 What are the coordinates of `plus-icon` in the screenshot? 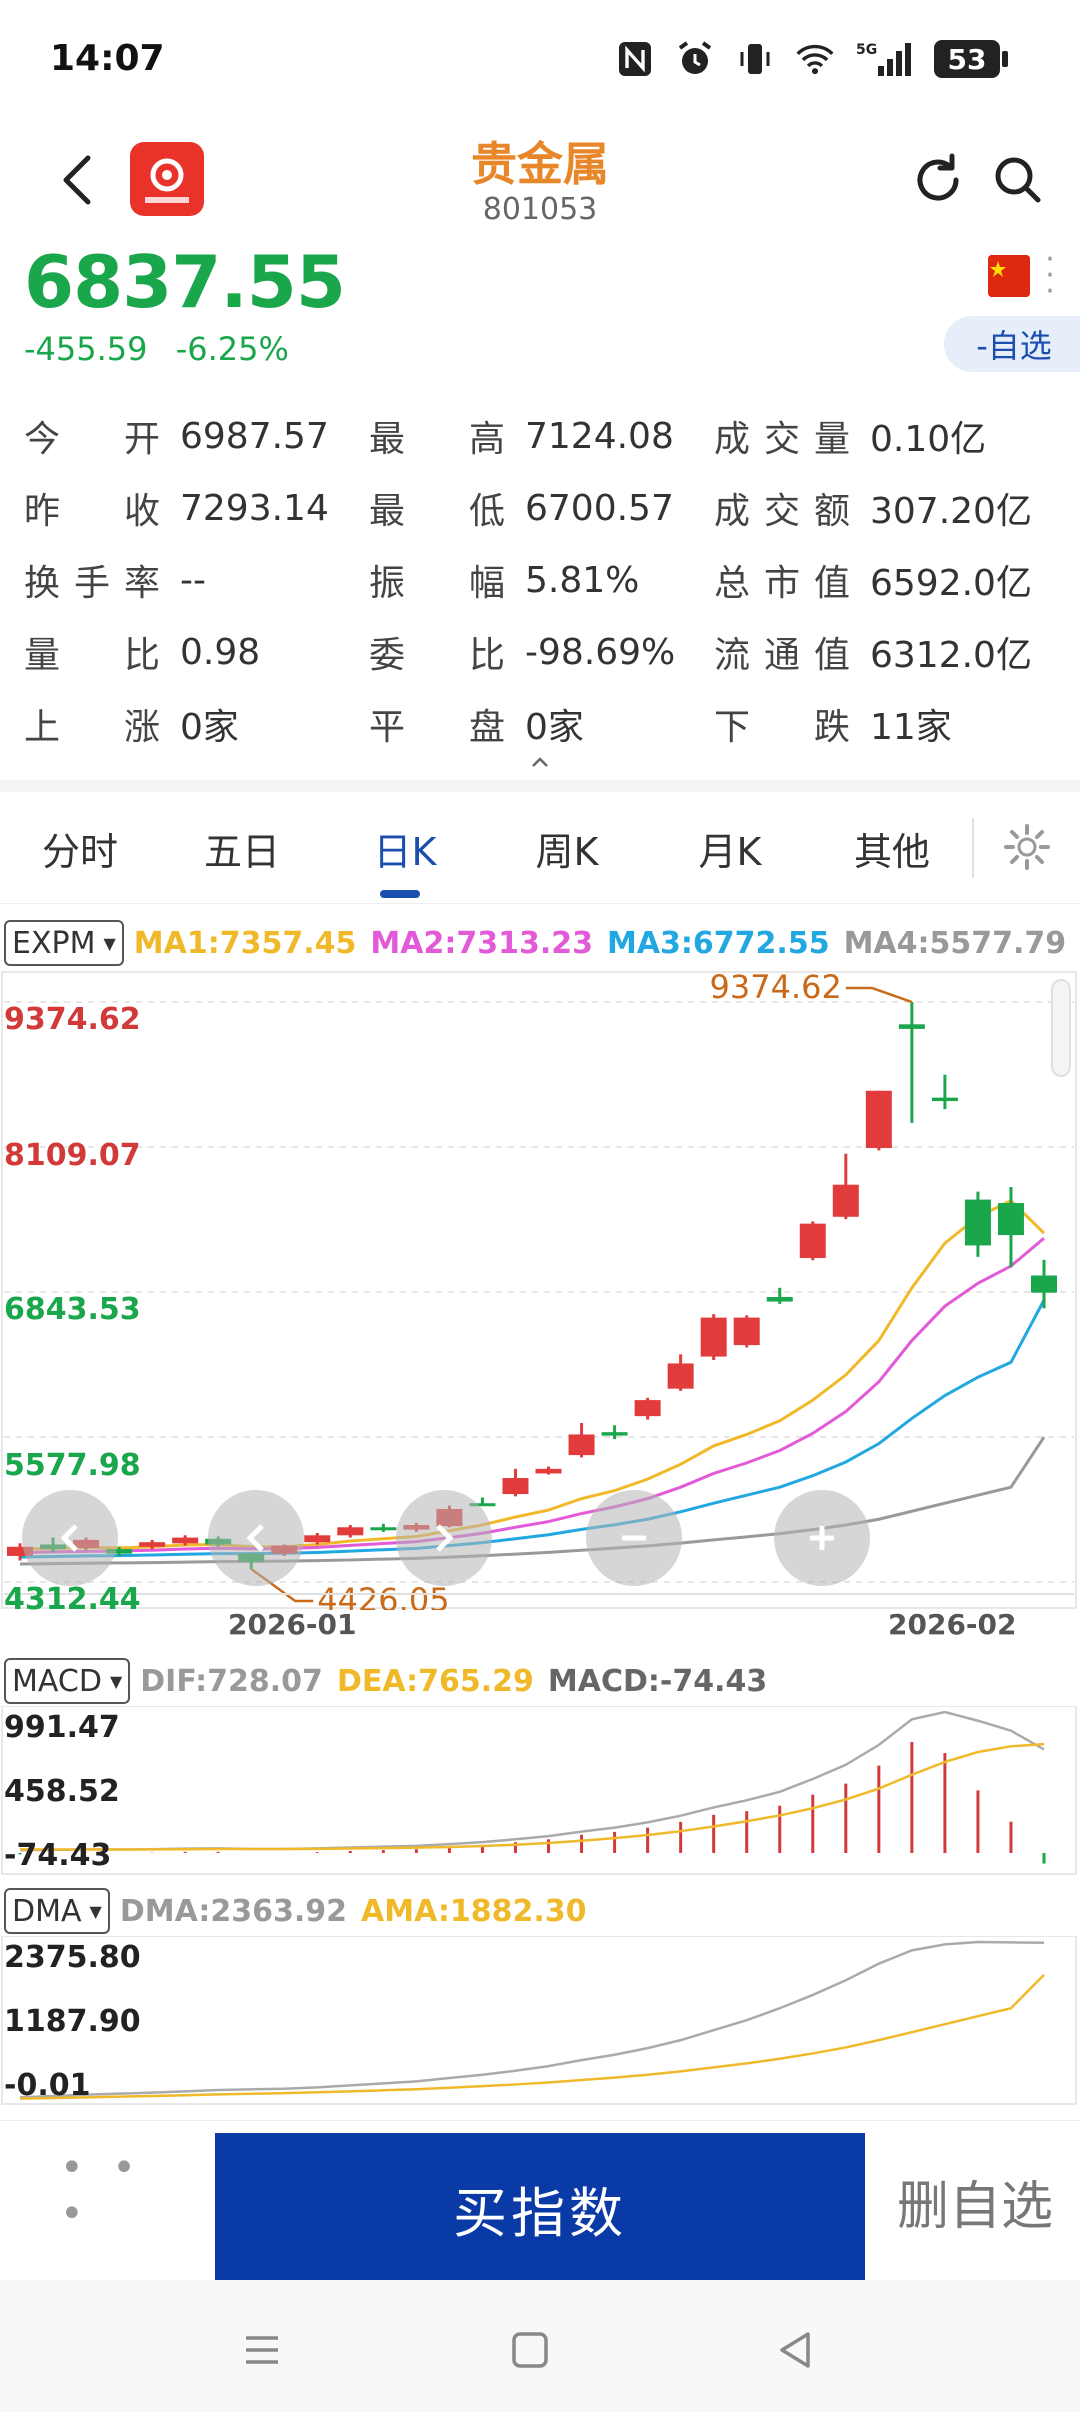 It's located at (822, 1538).